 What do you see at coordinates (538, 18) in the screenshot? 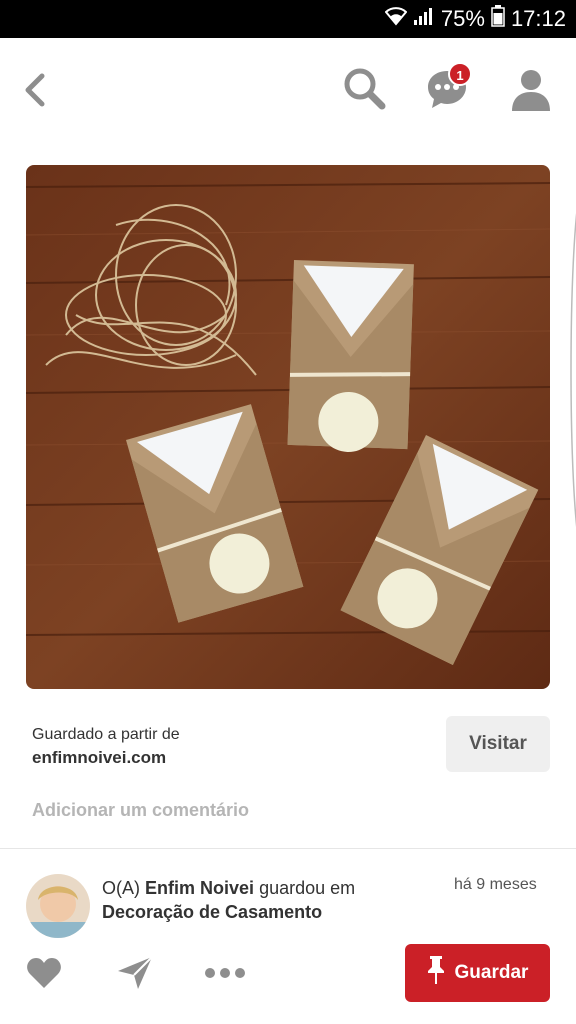
I see `clock: 17:12` at bounding box center [538, 18].